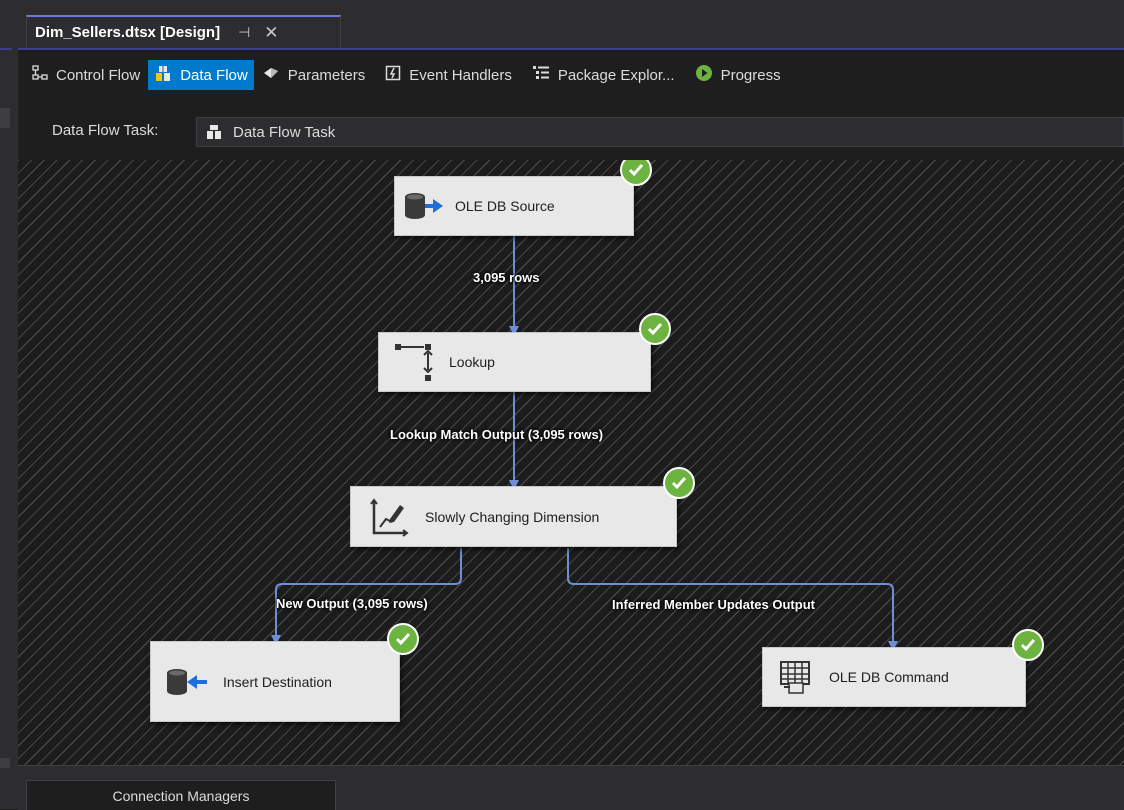 The image size is (1124, 810). Describe the element at coordinates (163, 75) in the screenshot. I see `data-flow-icon` at that location.